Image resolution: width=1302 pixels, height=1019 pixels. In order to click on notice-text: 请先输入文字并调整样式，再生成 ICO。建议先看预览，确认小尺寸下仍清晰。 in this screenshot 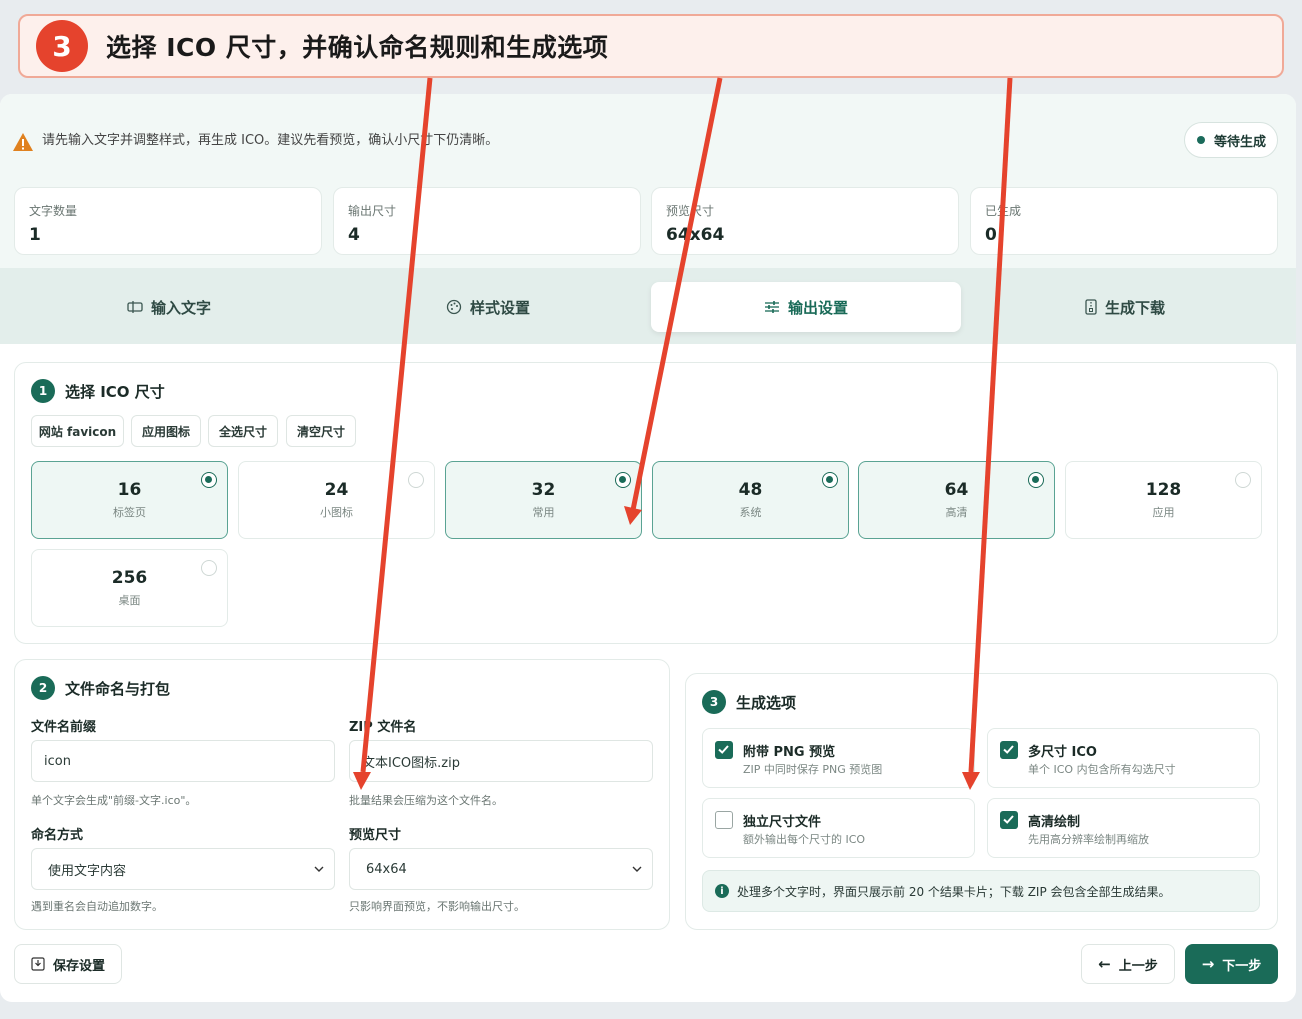, I will do `click(270, 140)`.